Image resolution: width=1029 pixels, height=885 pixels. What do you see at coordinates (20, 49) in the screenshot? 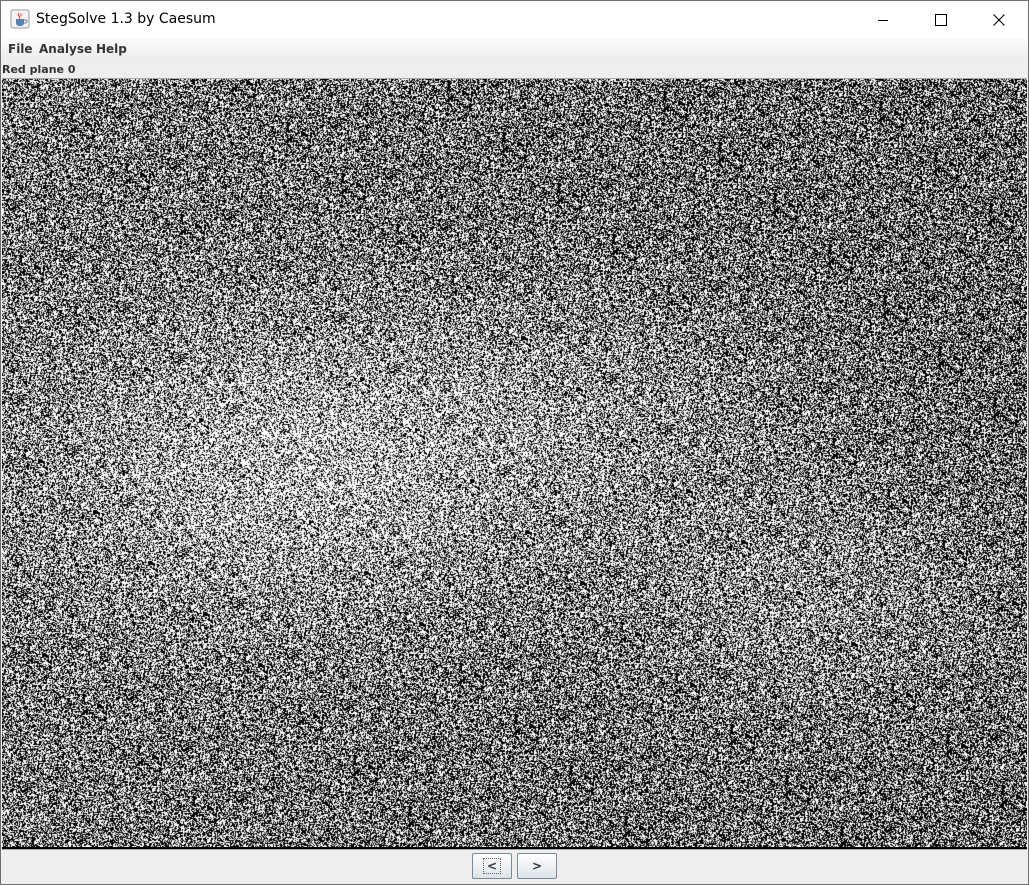
I see `menu-file: File` at bounding box center [20, 49].